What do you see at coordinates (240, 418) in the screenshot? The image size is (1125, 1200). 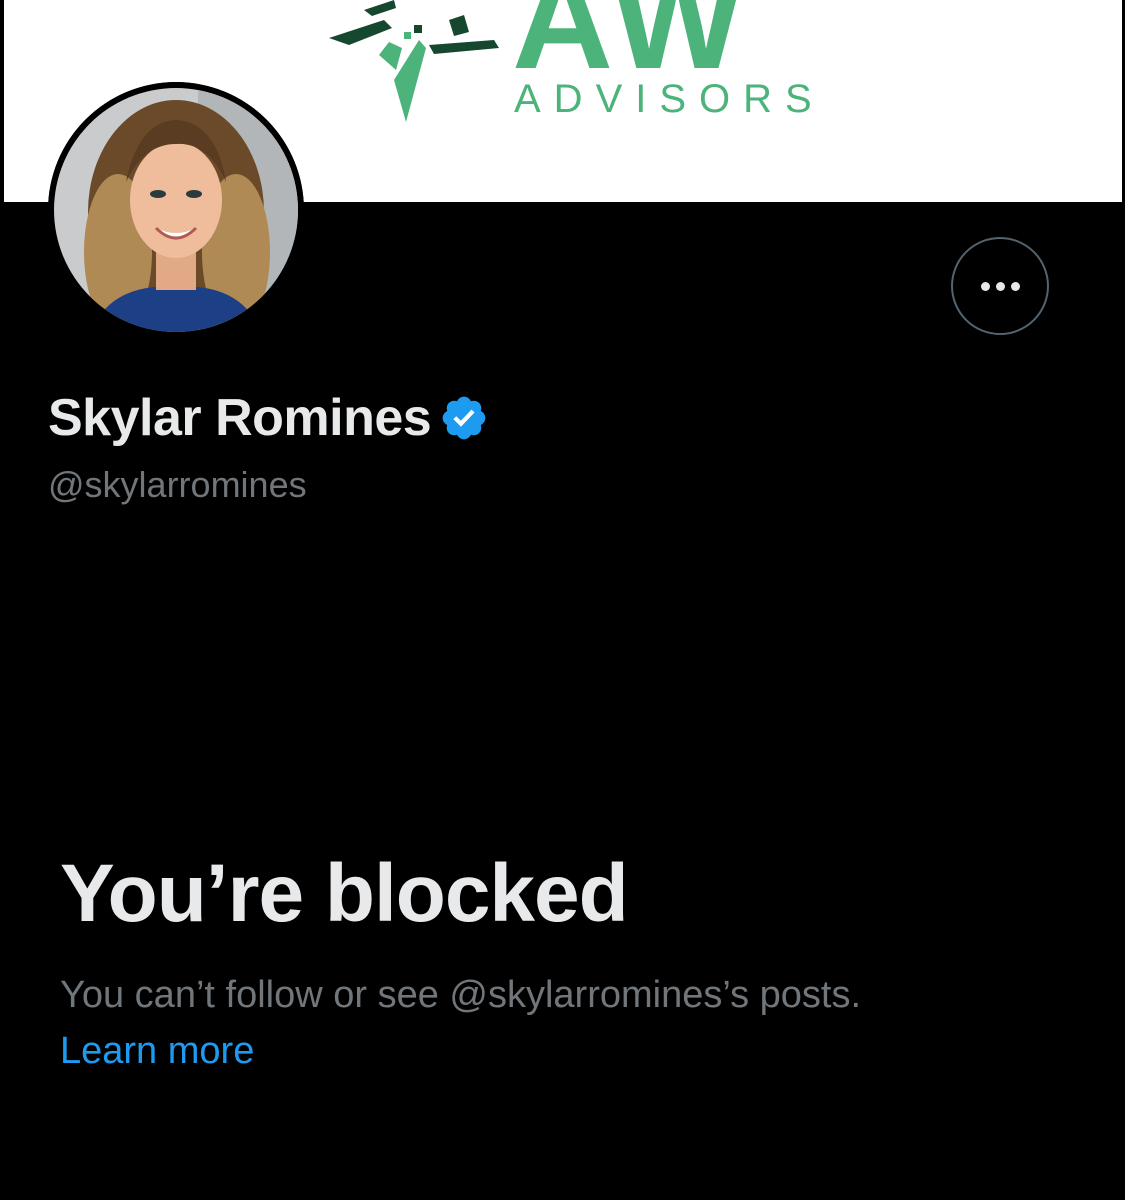 I see `display-name: Skylar Romines` at bounding box center [240, 418].